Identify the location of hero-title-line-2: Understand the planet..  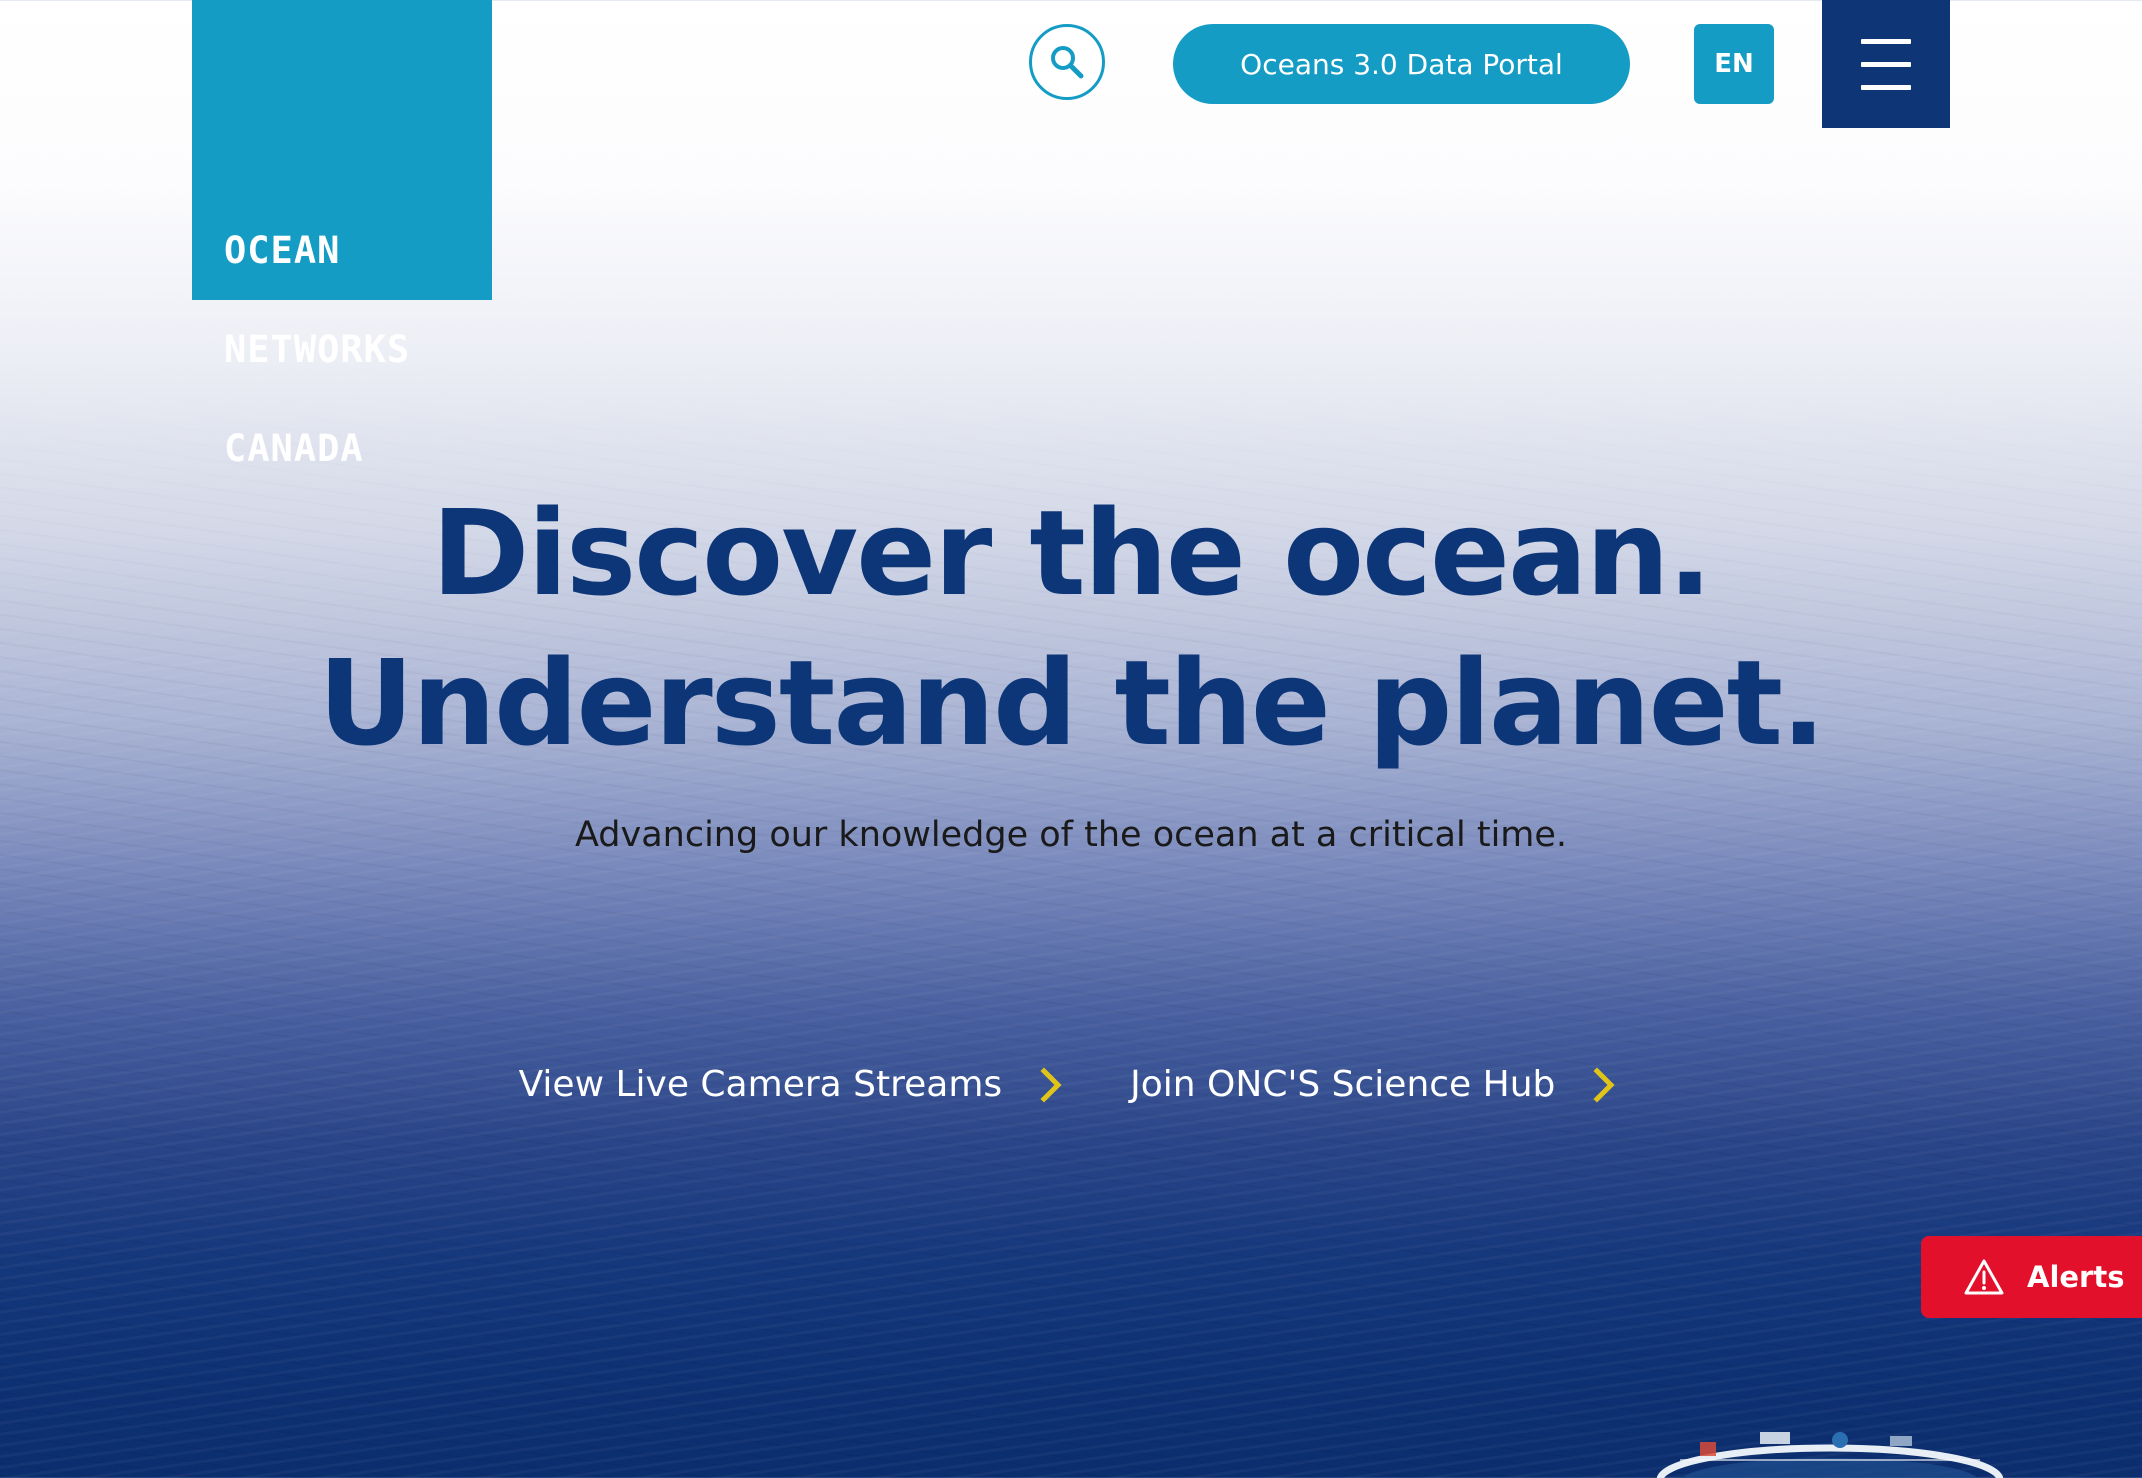
(1072, 703).